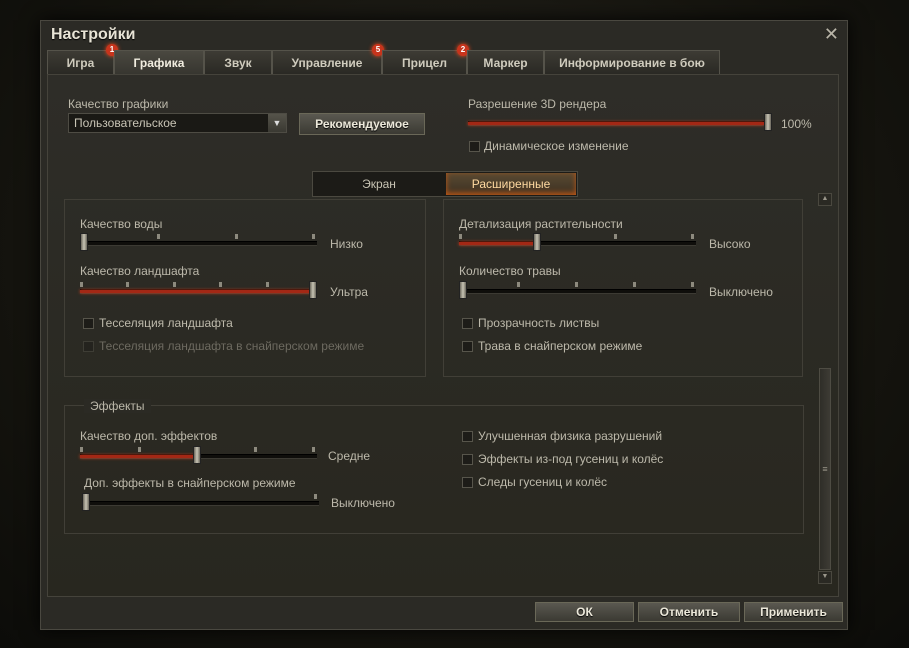  I want to click on tab-marker-label: Маркер, so click(505, 63).